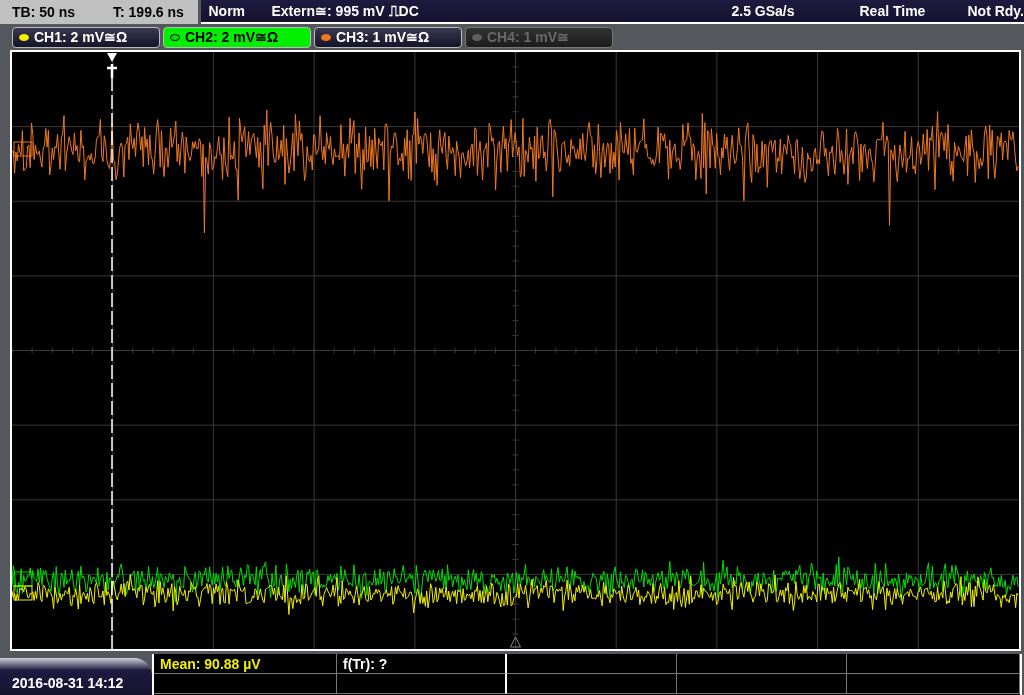  I want to click on trigger-marker-icon, so click(112, 66).